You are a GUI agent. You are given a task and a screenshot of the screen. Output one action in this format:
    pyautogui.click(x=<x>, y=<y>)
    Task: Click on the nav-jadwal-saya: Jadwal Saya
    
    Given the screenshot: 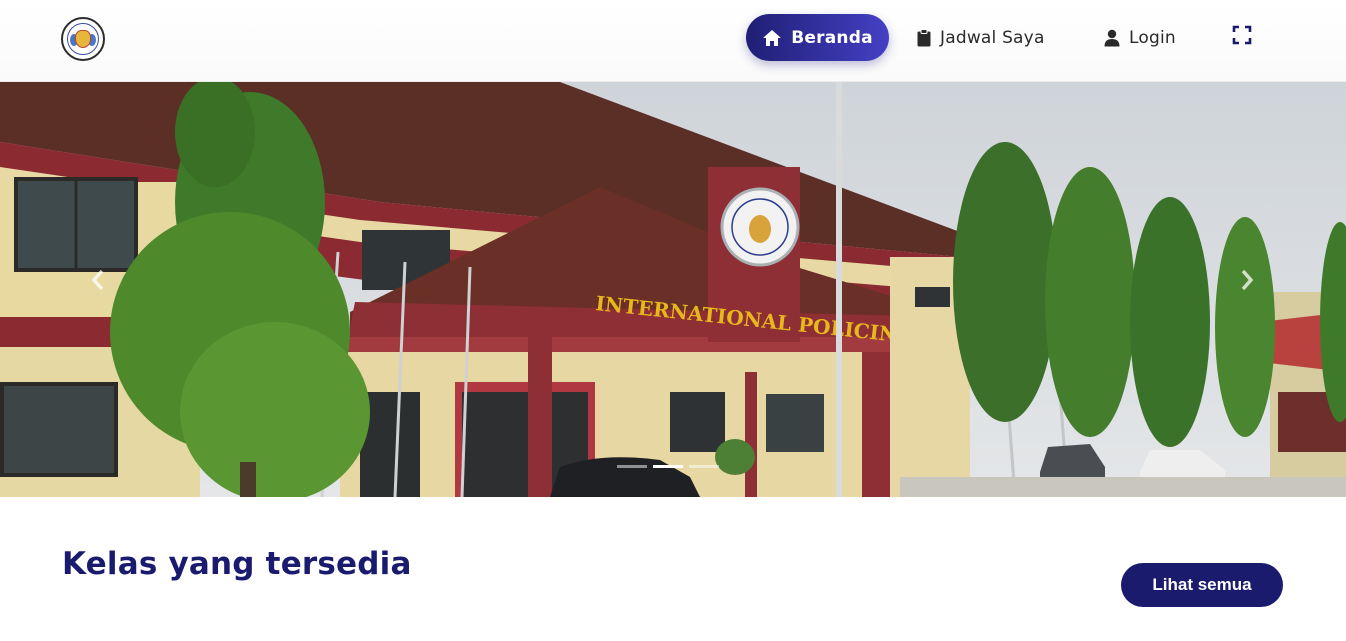 What is the action you would take?
    pyautogui.click(x=981, y=37)
    